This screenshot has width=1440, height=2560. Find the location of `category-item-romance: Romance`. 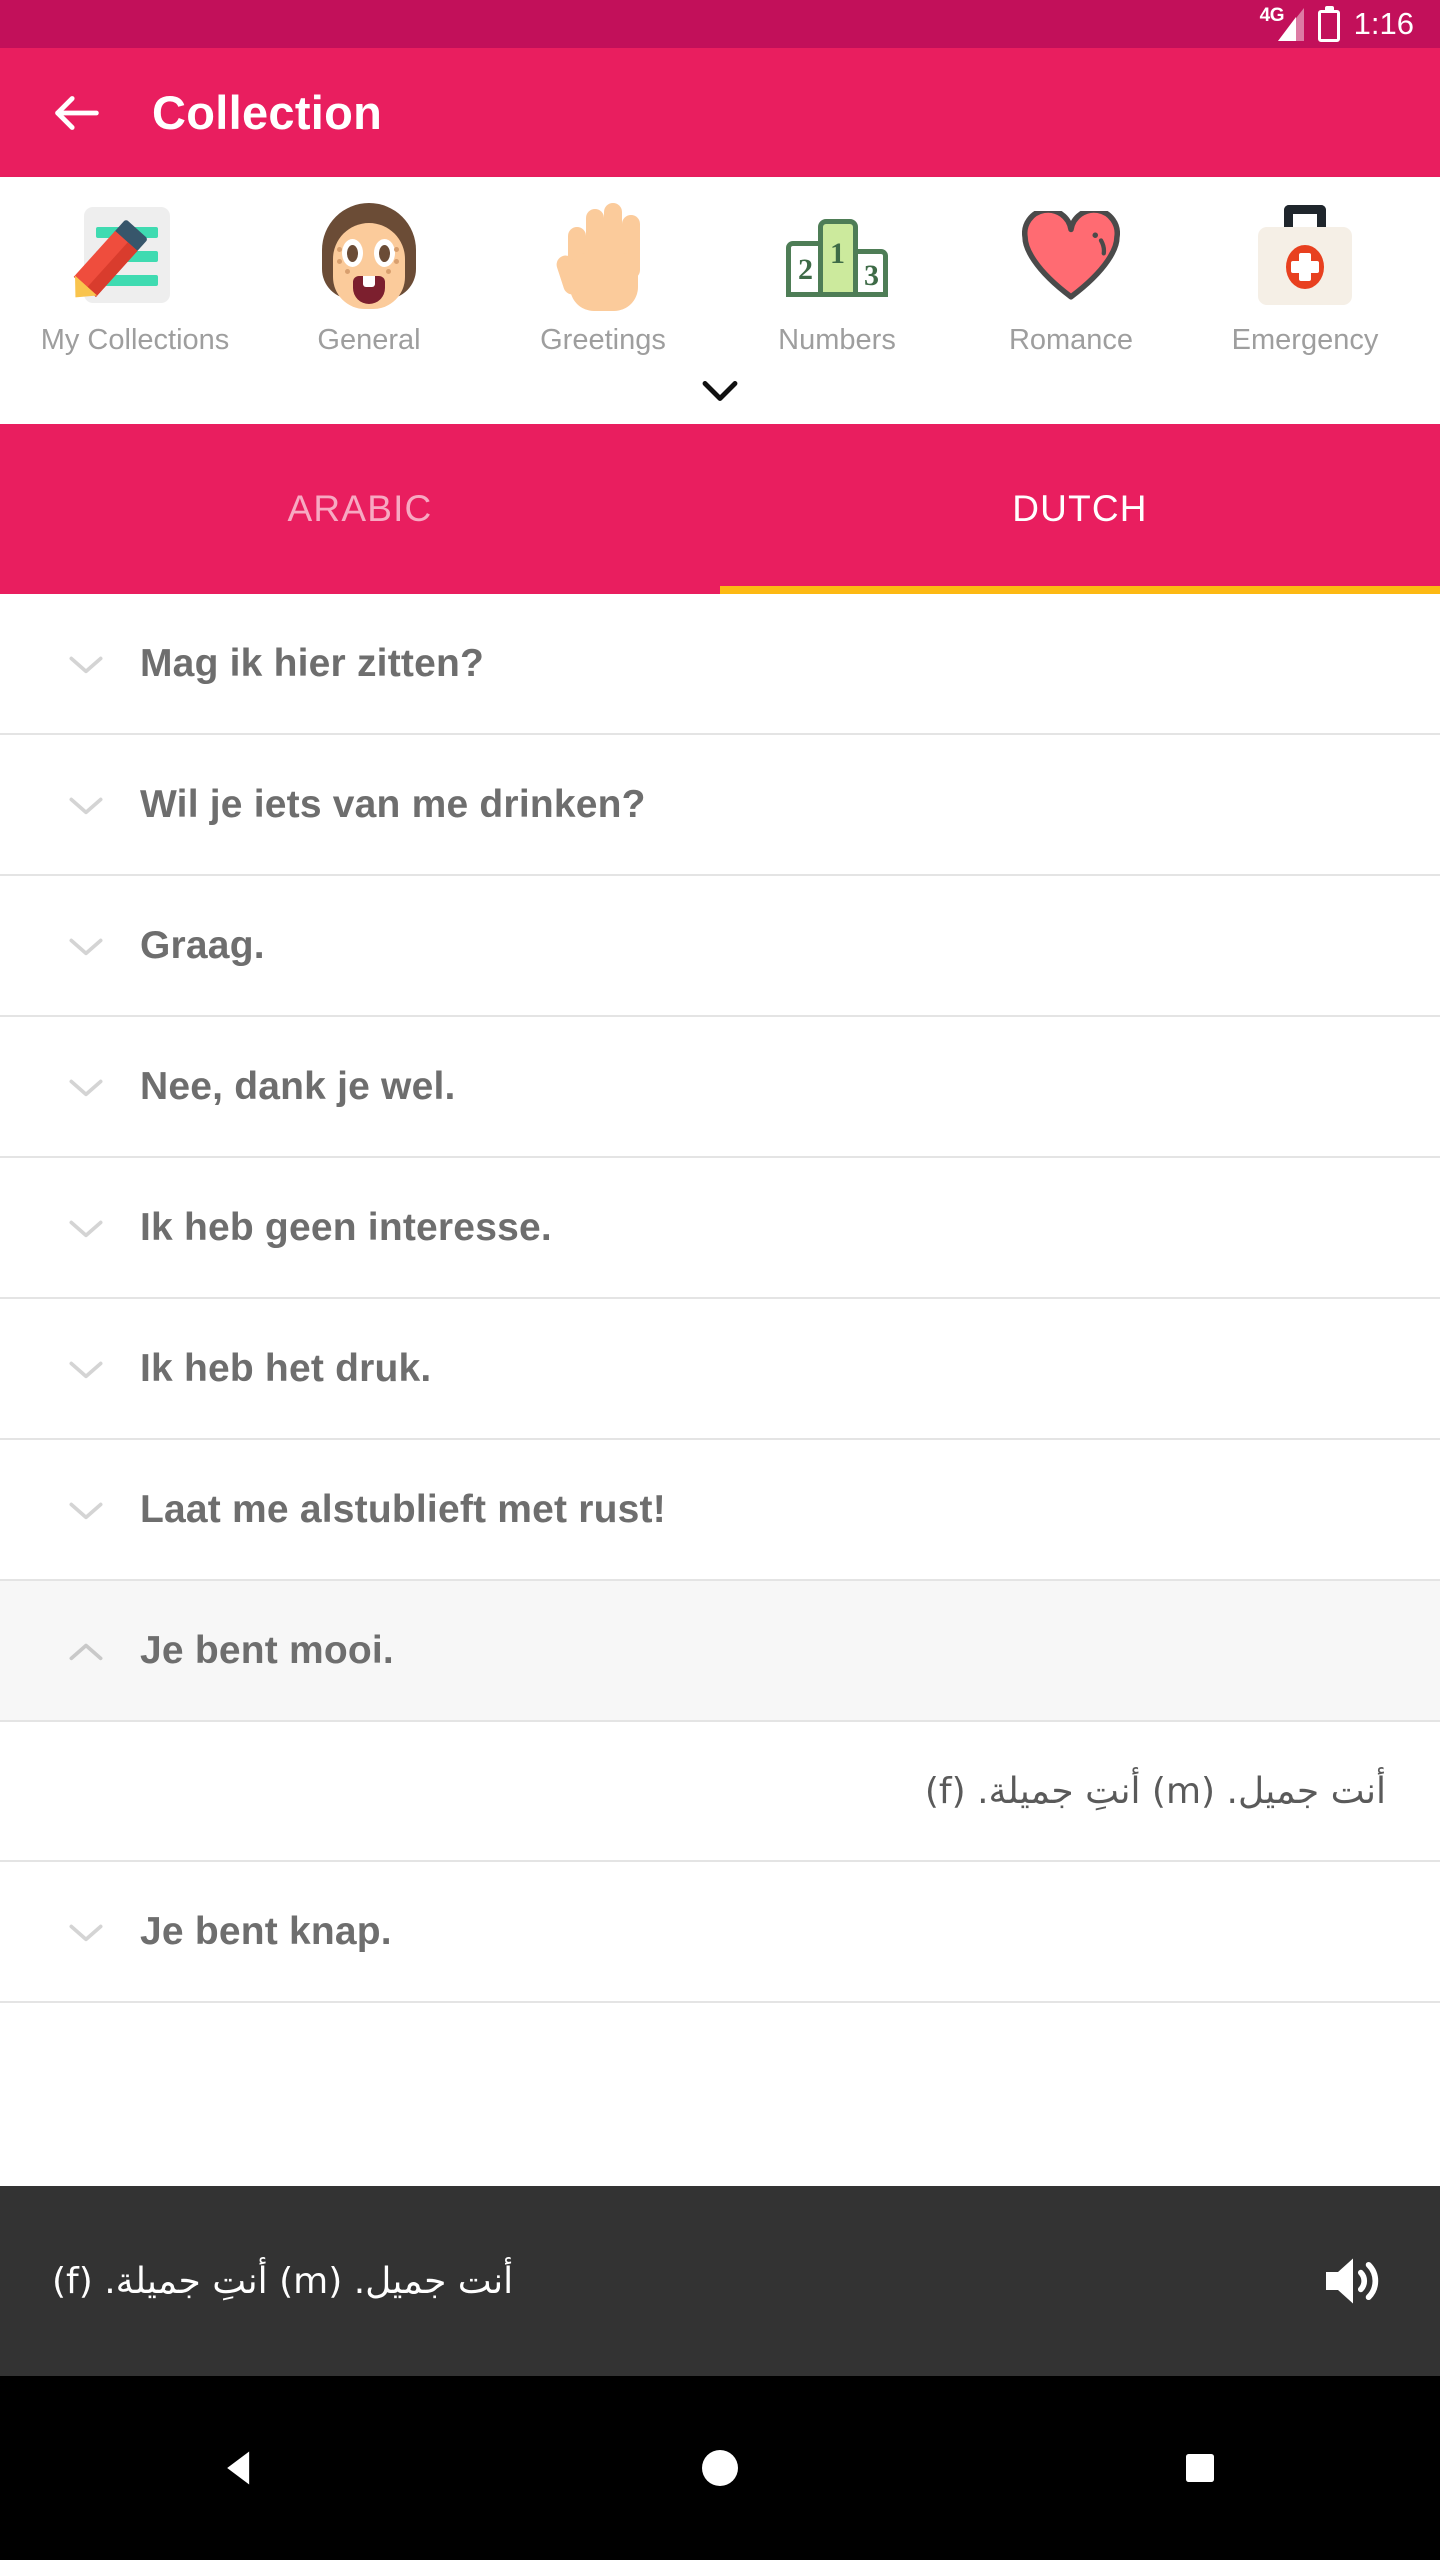

category-item-romance: Romance is located at coordinates (1071, 278).